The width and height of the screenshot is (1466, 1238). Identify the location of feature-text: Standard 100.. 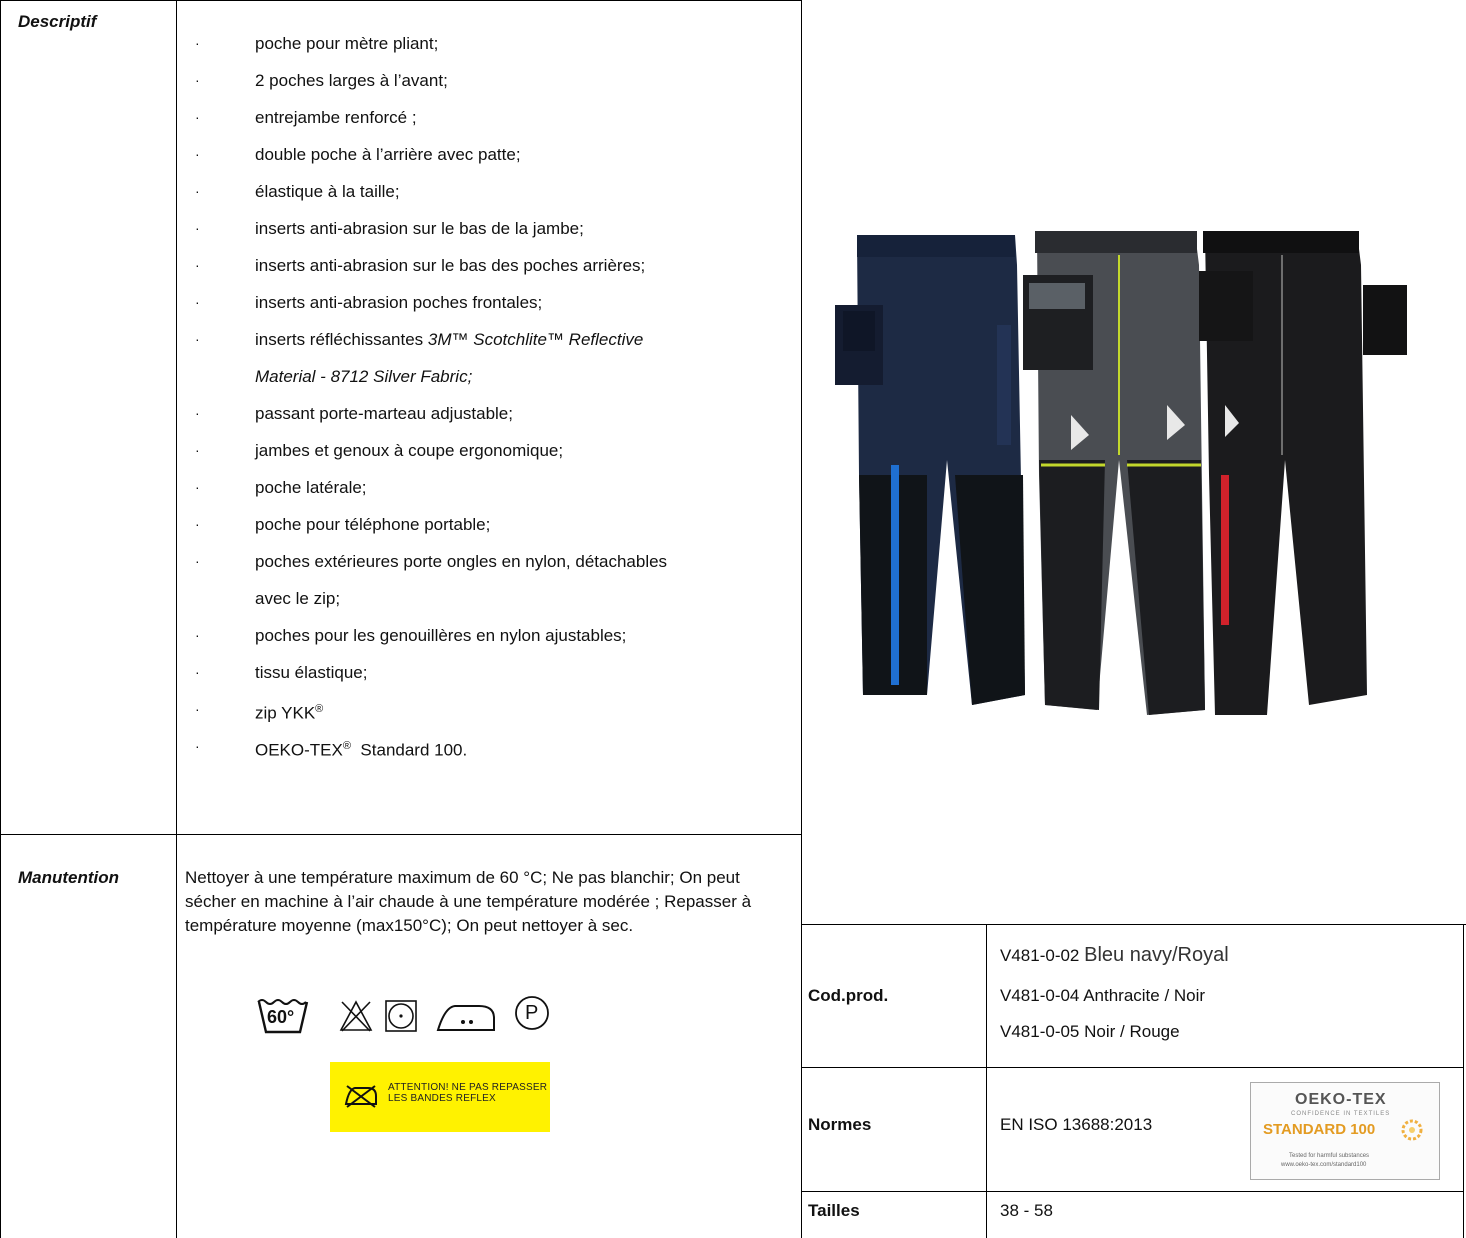
(414, 750).